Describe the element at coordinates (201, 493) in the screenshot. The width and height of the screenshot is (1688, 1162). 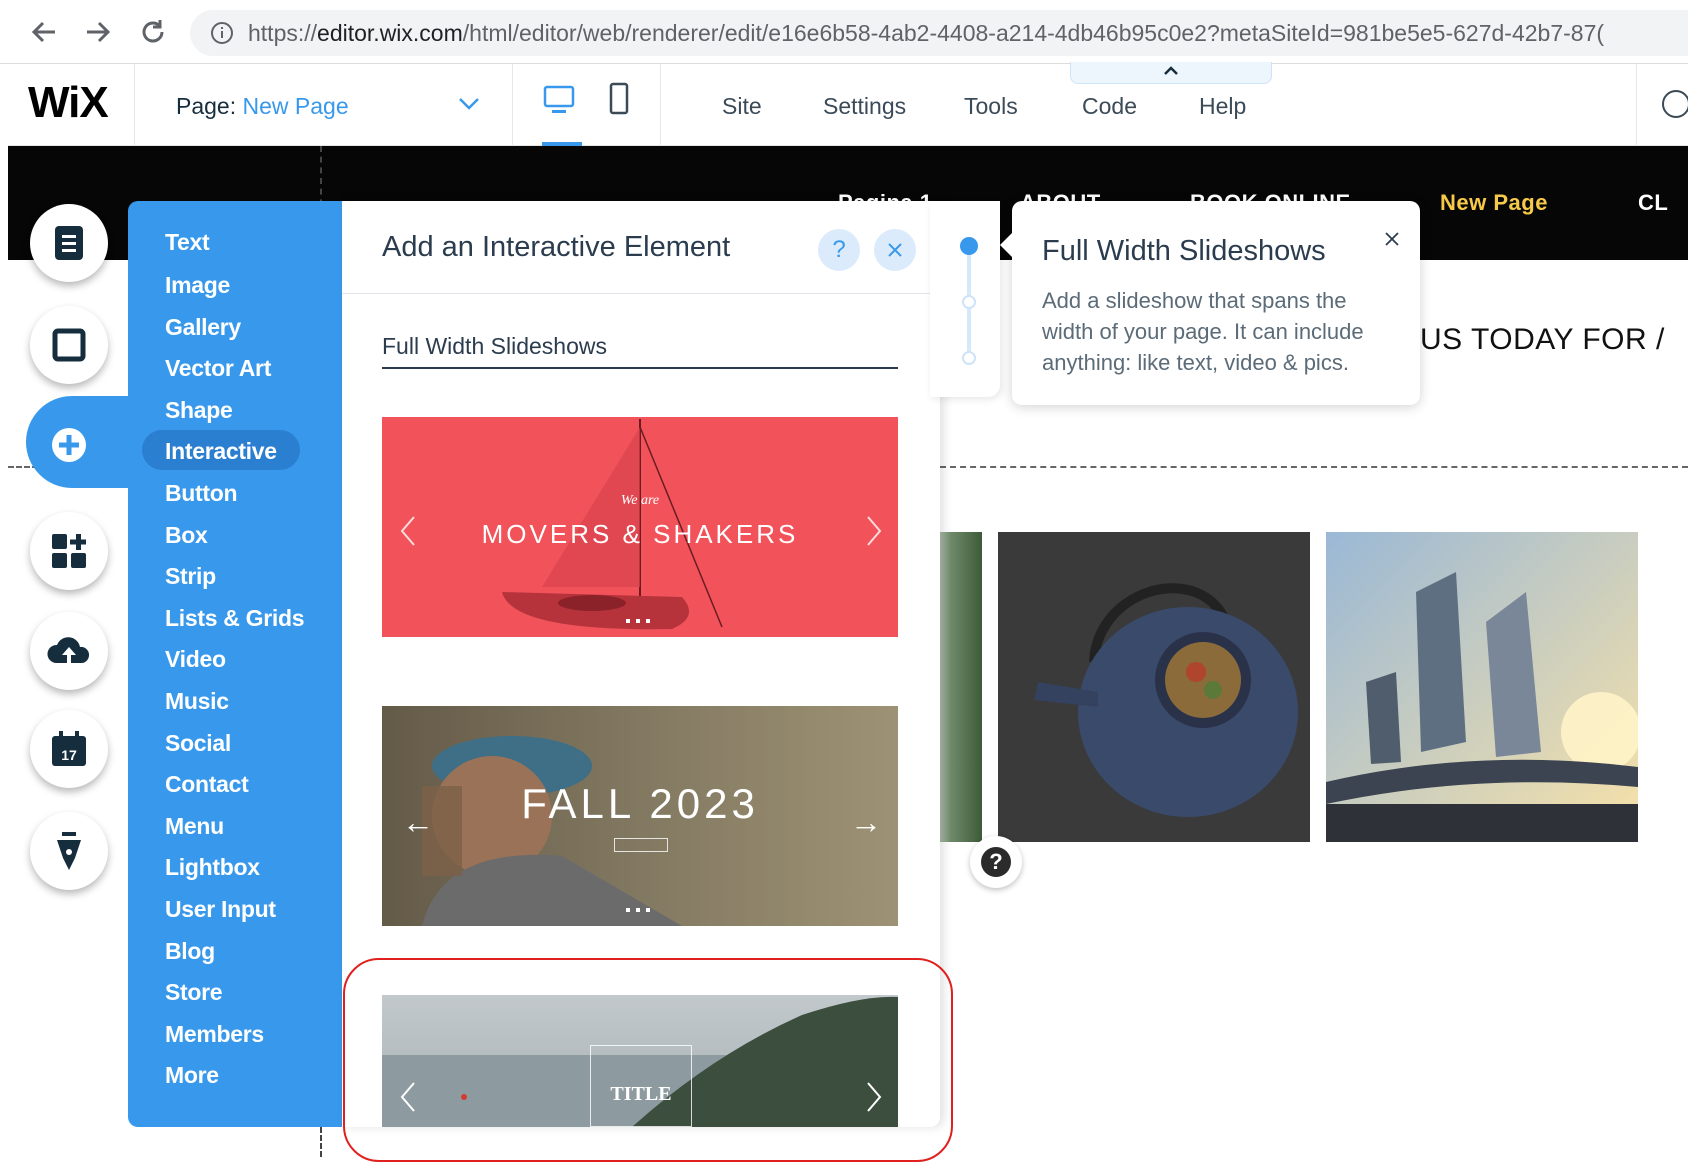
I see `category-item: Button` at that location.